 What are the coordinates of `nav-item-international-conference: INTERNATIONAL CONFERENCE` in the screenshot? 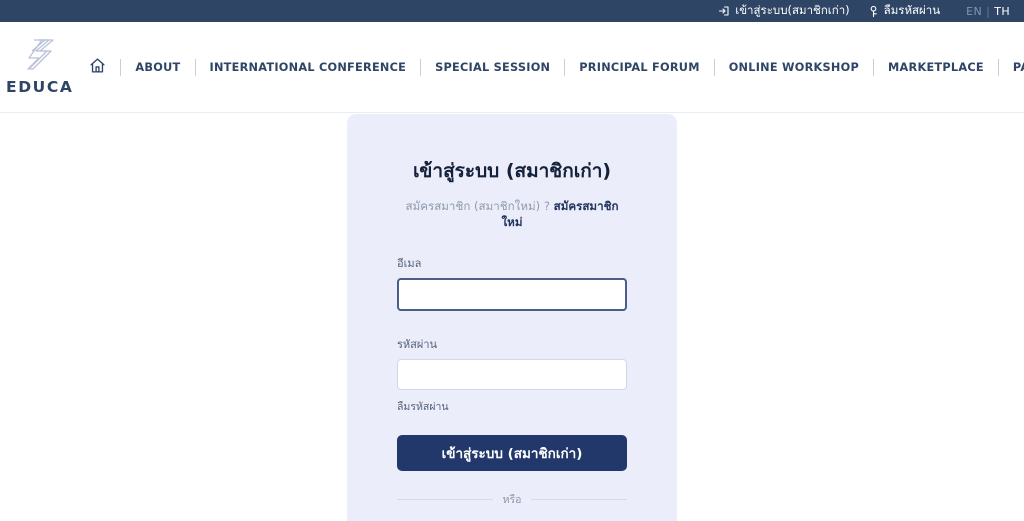 It's located at (308, 67).